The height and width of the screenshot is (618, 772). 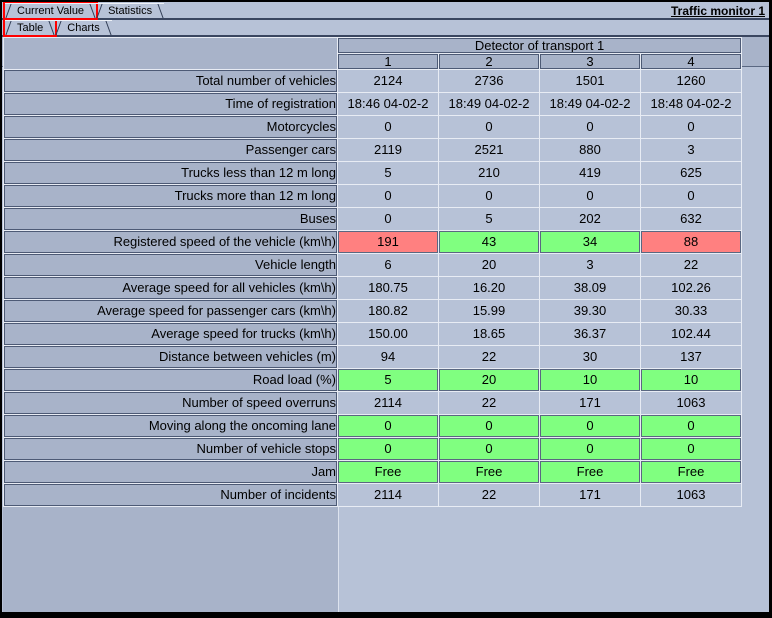 What do you see at coordinates (170, 357) in the screenshot?
I see `row-label: Distance between vehicles (m)` at bounding box center [170, 357].